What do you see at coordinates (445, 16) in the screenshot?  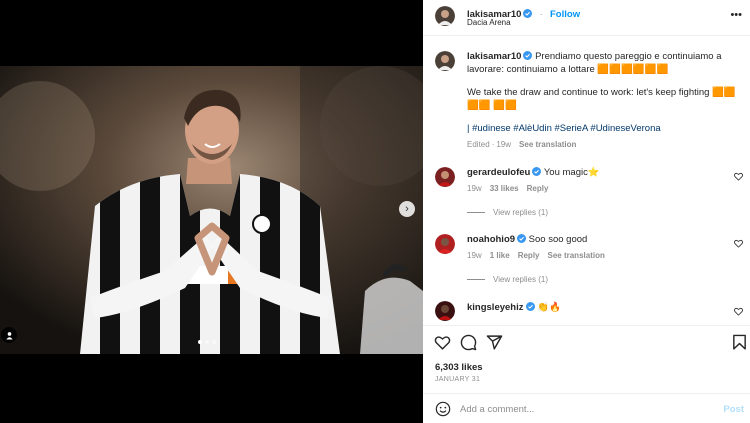 I see `author-avatar` at bounding box center [445, 16].